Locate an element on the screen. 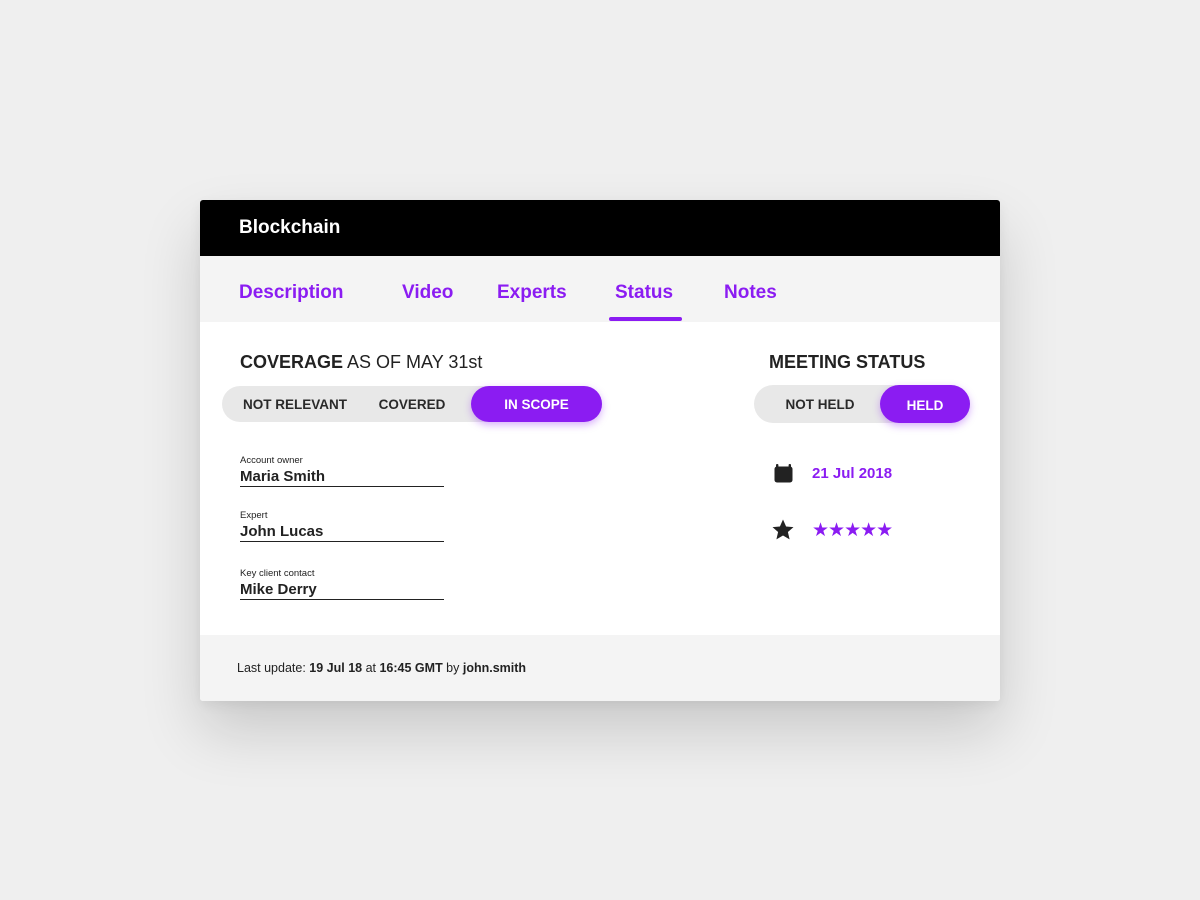  expert-field: Expert John Lucas is located at coordinates (342, 526).